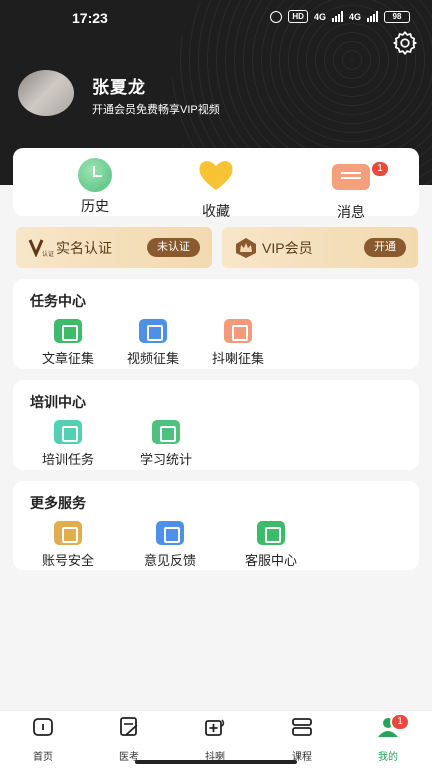 Image resolution: width=432 pixels, height=768 pixels. I want to click on history-icon, so click(95, 175).